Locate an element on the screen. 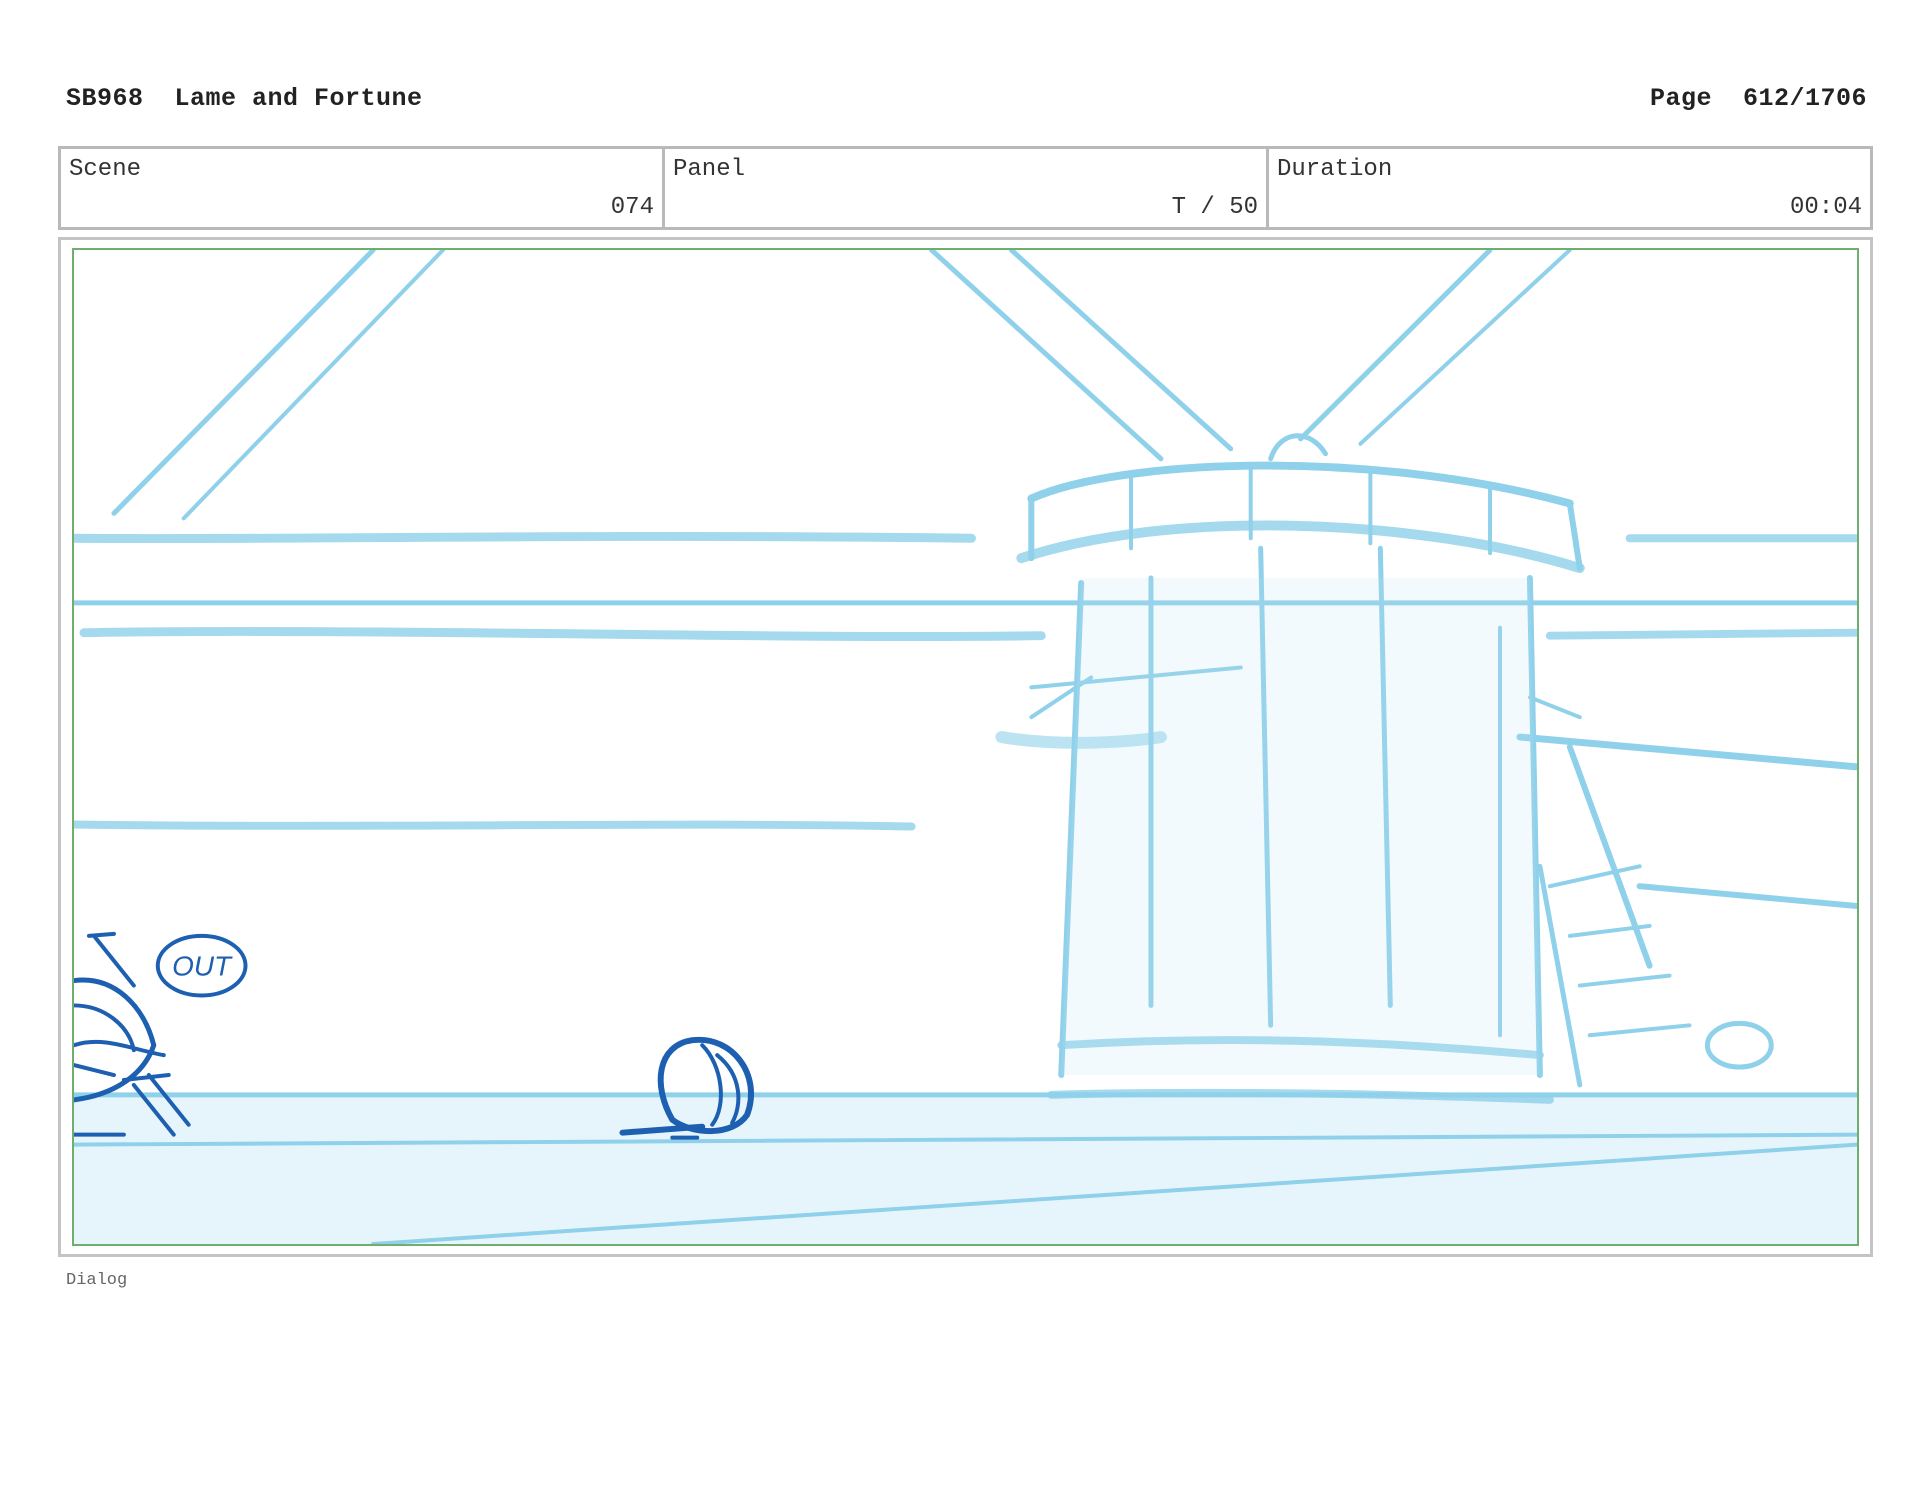 The image size is (1920, 1487). panel-value: T / 50 is located at coordinates (1214, 207).